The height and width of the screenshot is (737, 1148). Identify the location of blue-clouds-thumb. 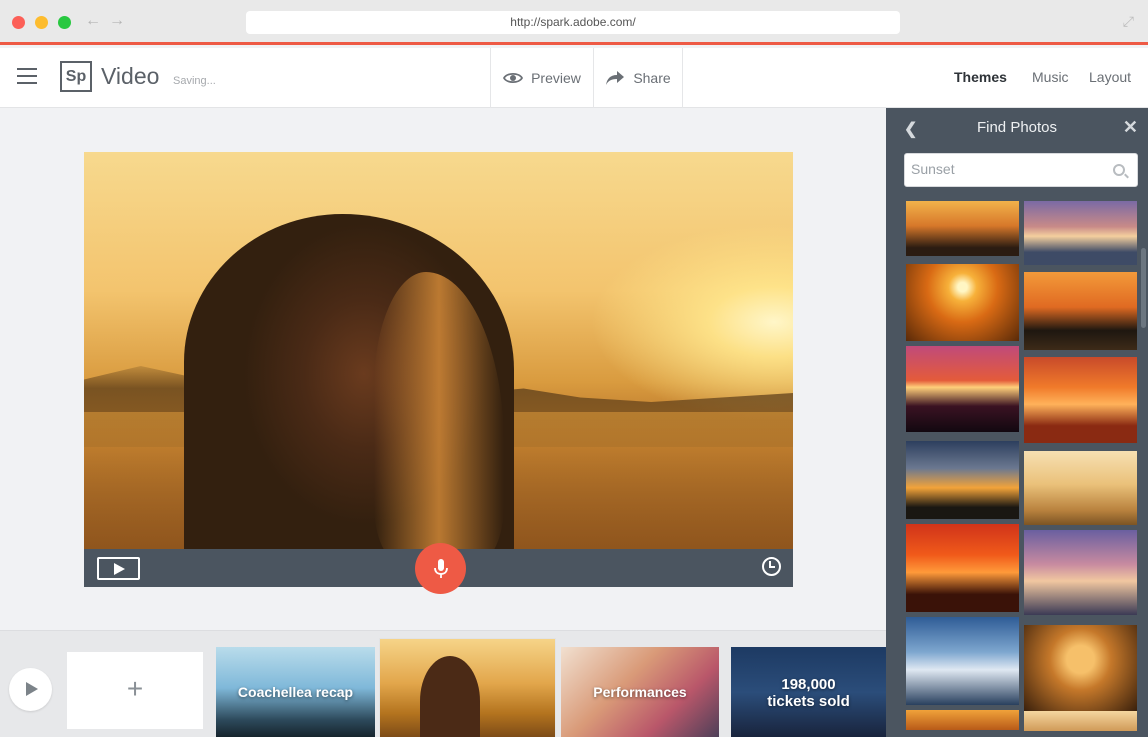
(962, 661).